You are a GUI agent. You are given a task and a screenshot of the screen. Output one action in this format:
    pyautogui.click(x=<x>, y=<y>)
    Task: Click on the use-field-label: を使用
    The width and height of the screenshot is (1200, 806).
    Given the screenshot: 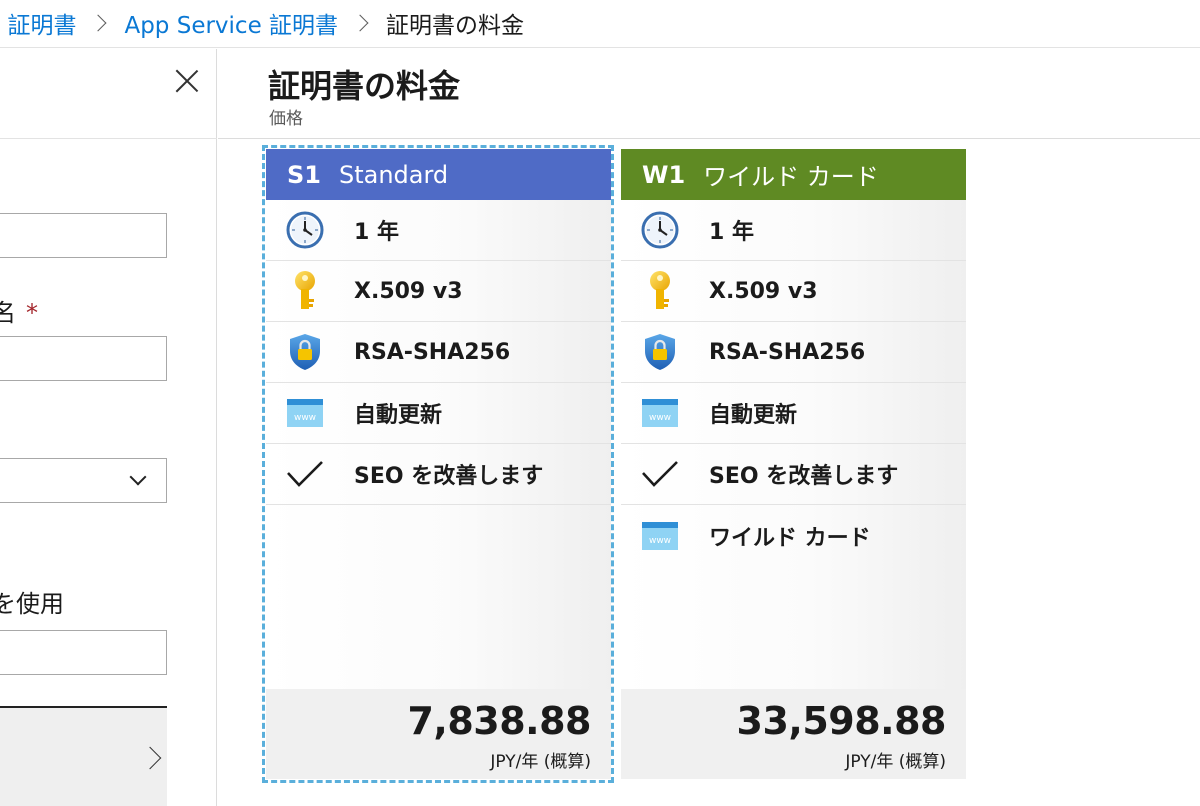 What is the action you would take?
    pyautogui.click(x=32, y=604)
    